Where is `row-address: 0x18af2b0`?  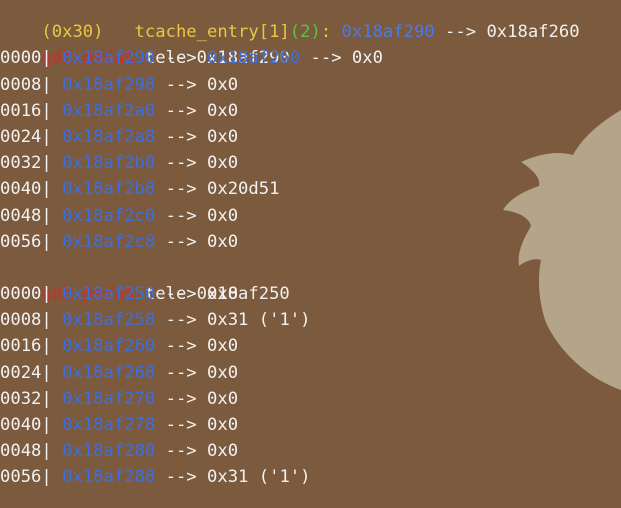
row-address: 0x18af2b0 is located at coordinates (109, 163).